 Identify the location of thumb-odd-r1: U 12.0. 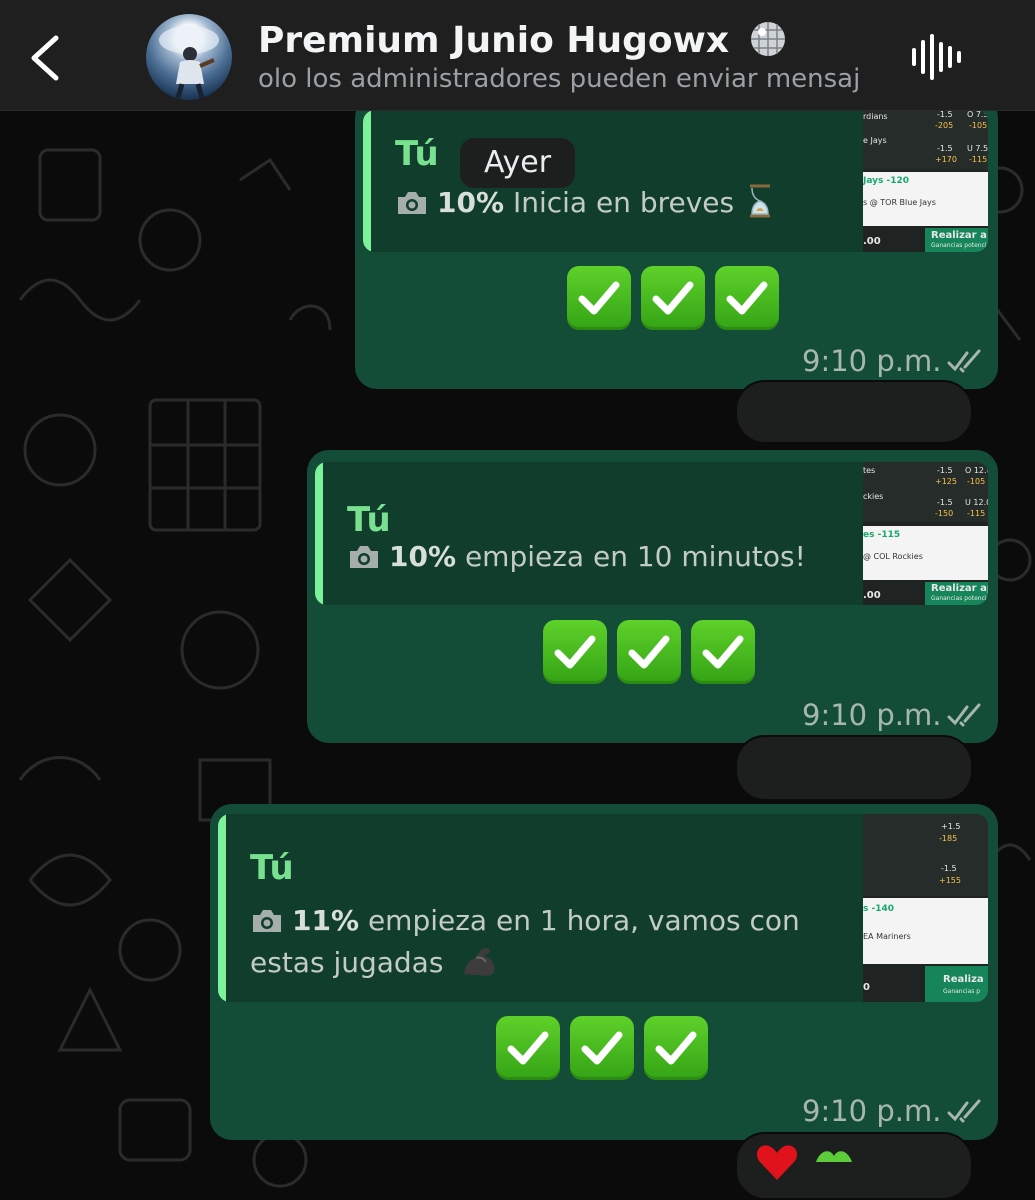
(976, 502).